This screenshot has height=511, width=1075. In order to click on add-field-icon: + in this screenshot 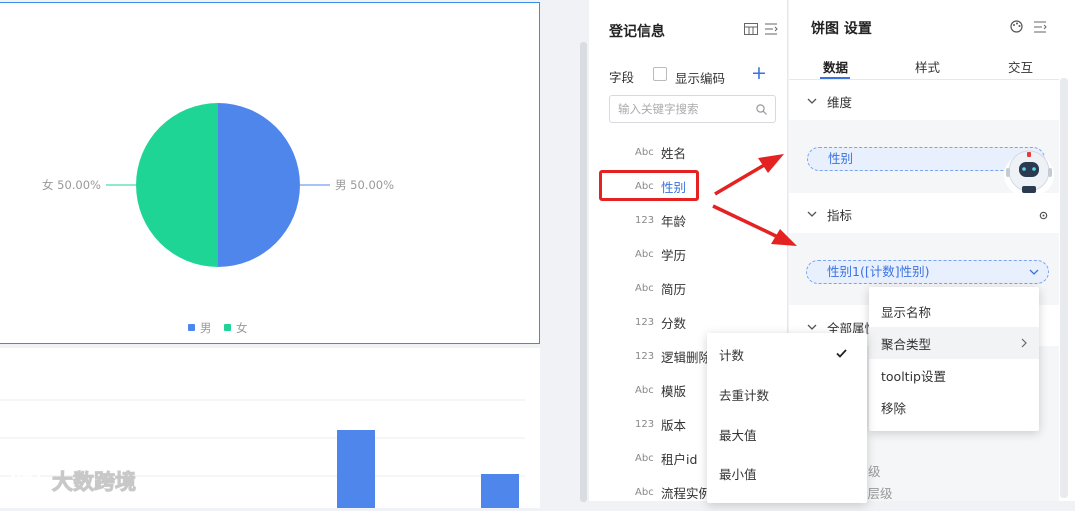, I will do `click(759, 73)`.